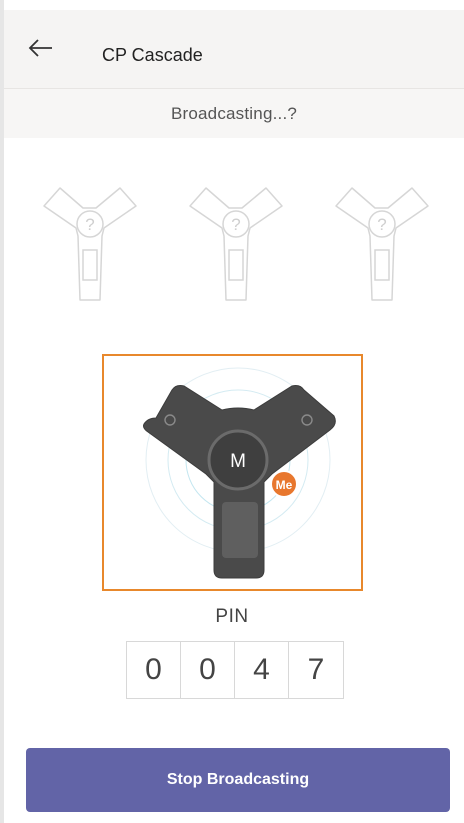  I want to click on broadcast-status-bar: Broadcasting...?, so click(234, 113).